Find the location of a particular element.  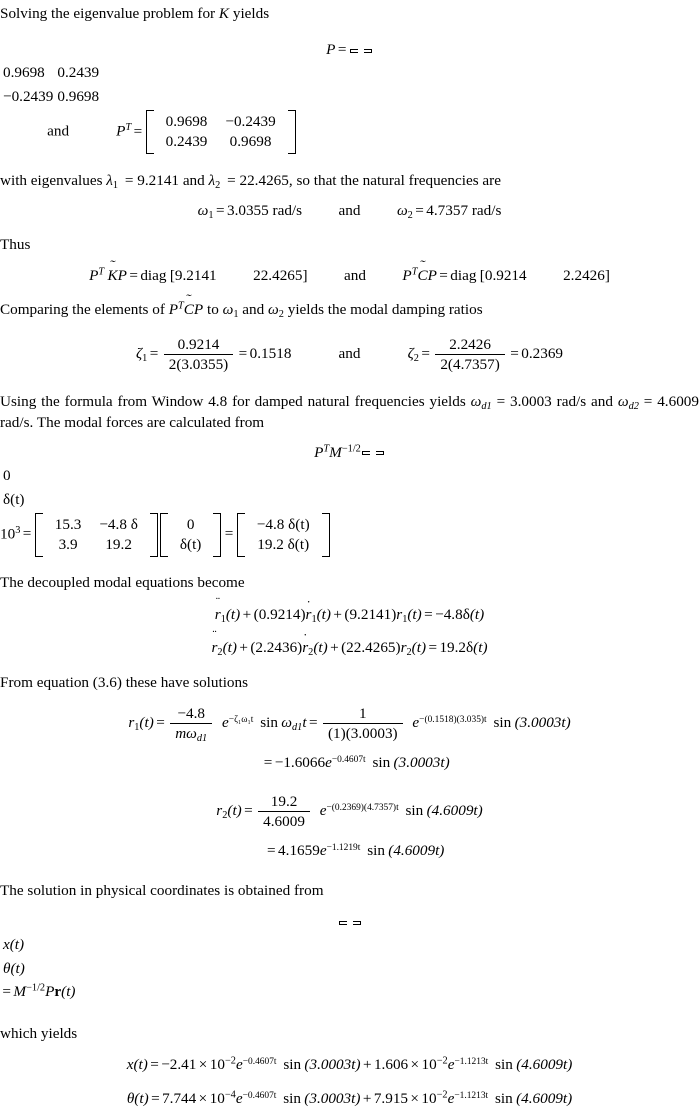

PT-C-P-lhs-P: P is located at coordinates (407, 276).